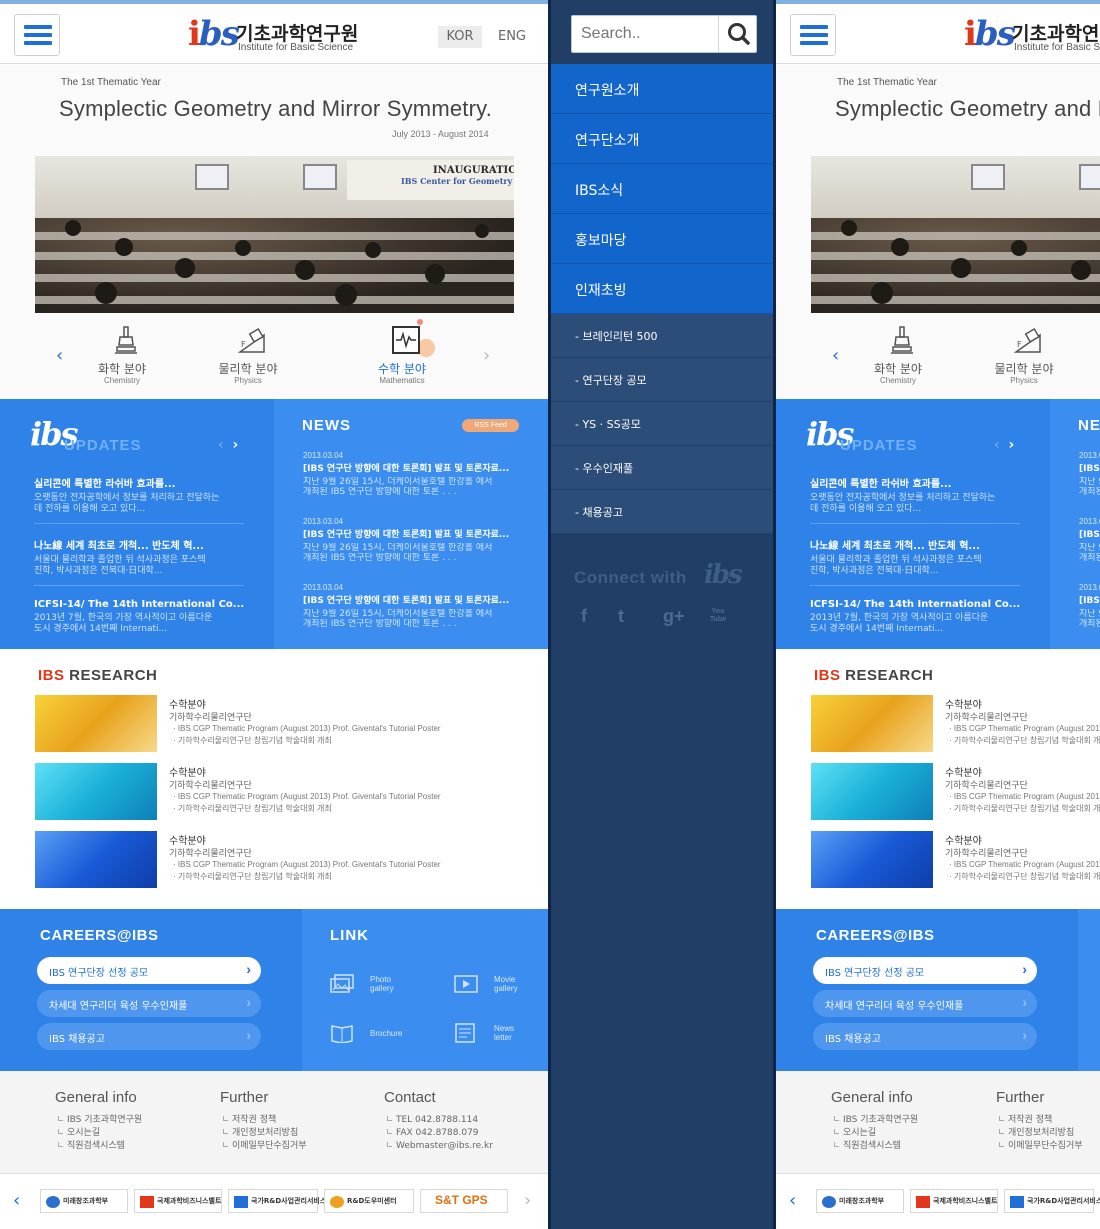 The height and width of the screenshot is (1229, 1100). I want to click on menu-item-about: 연구원소개, so click(663, 89).